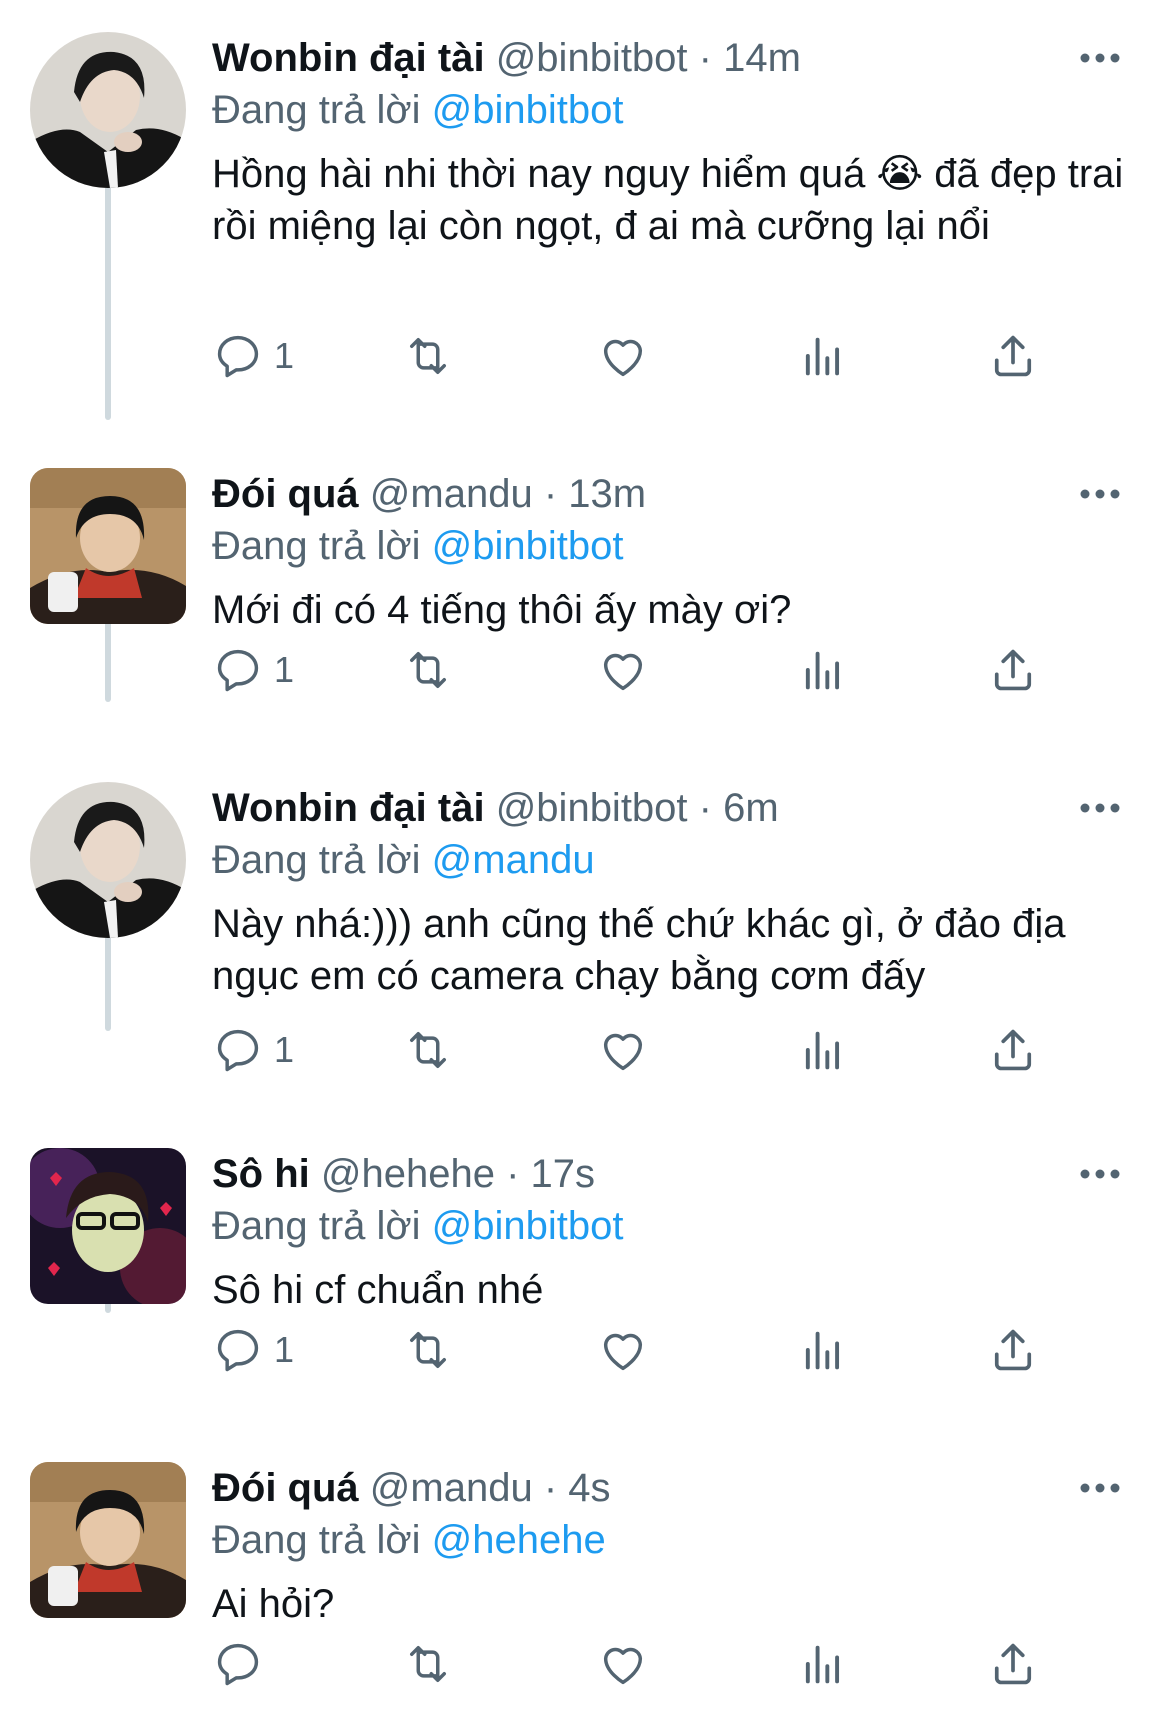  What do you see at coordinates (637, 808) in the screenshot?
I see `handle-and-time: @binbitbot · 6m` at bounding box center [637, 808].